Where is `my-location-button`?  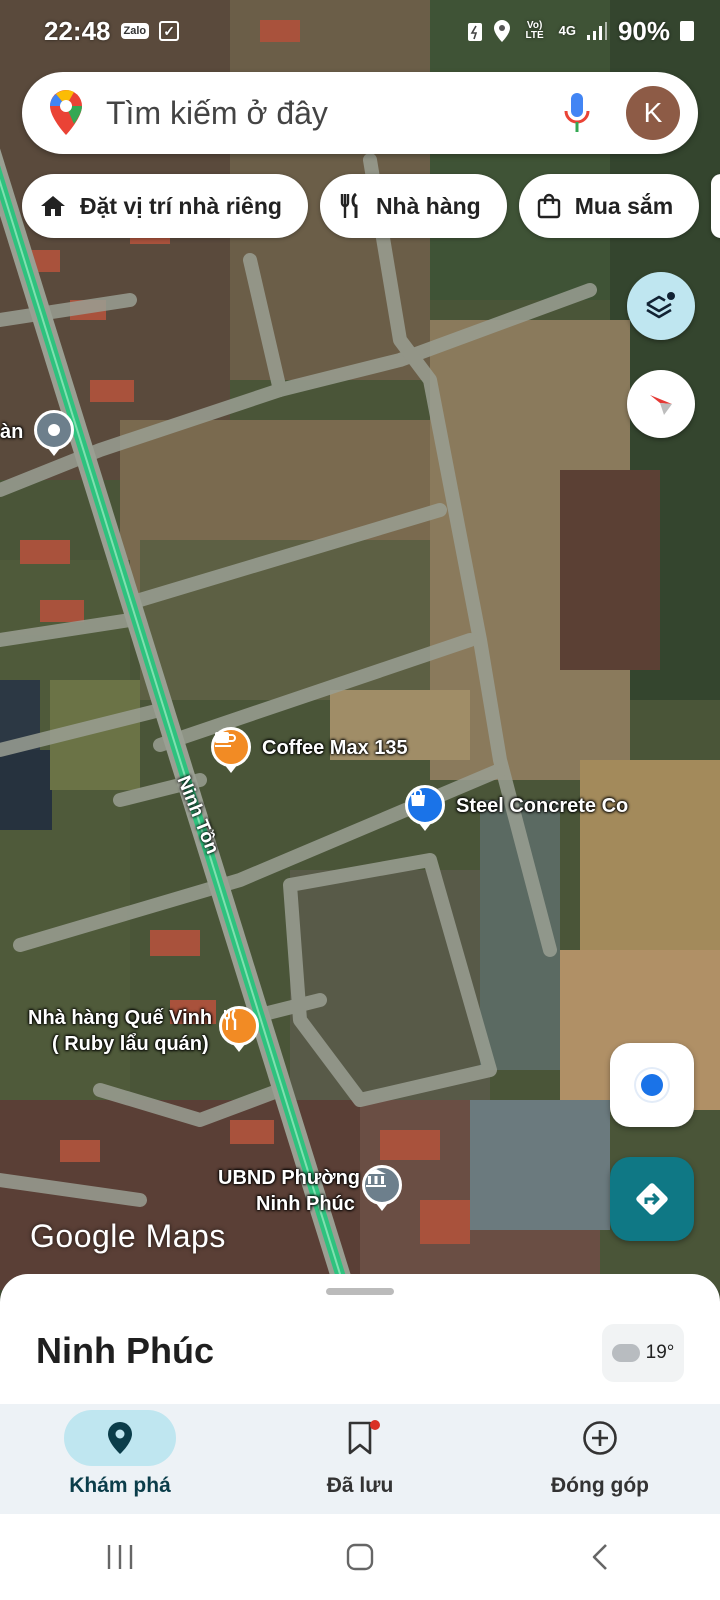
my-location-button is located at coordinates (652, 1085).